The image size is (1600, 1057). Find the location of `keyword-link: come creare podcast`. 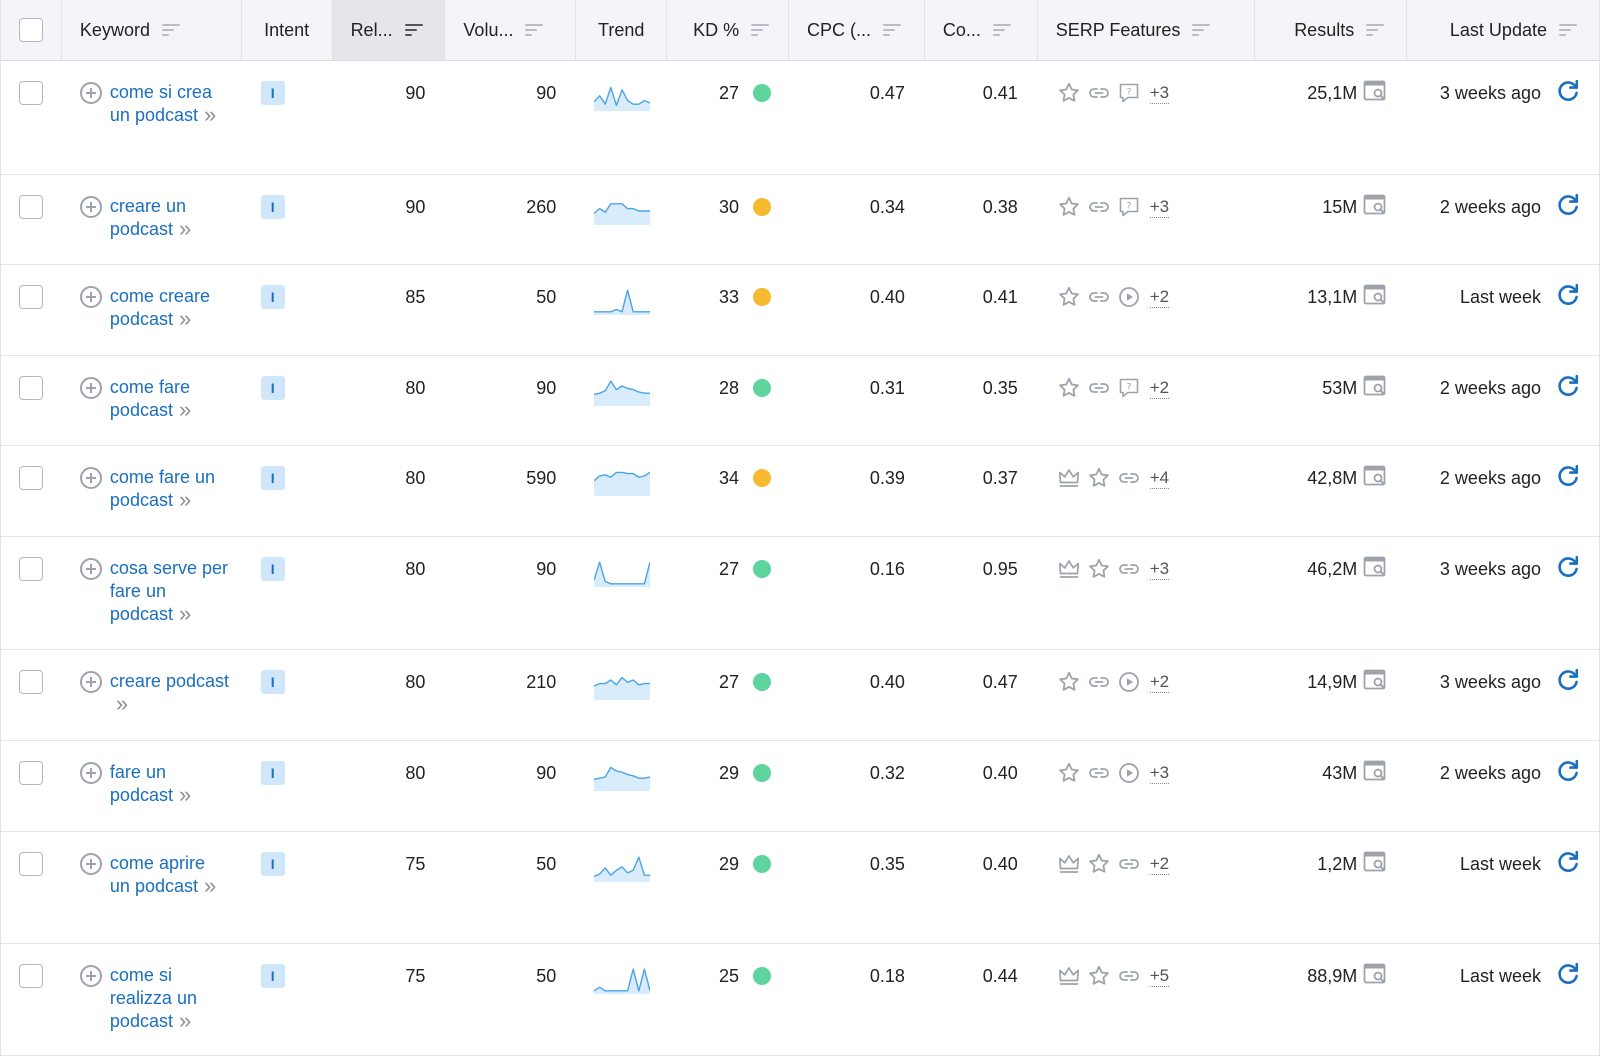

keyword-link: come creare podcast is located at coordinates (160, 307).